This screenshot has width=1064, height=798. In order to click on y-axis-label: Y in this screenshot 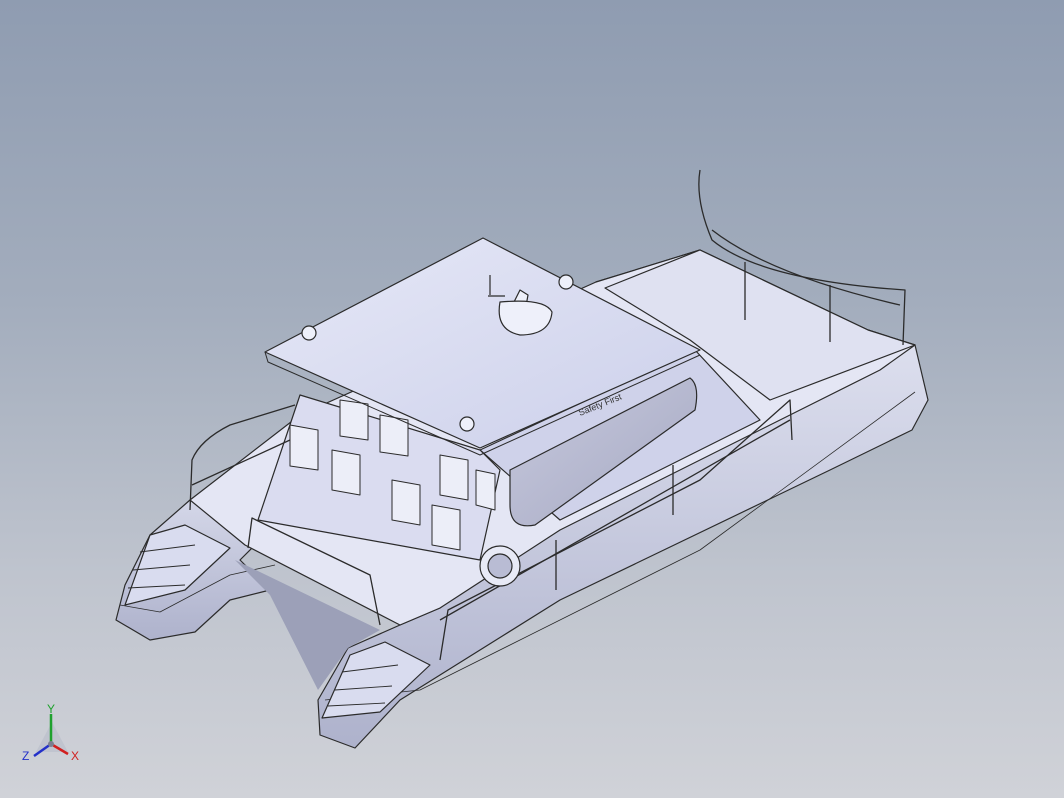, I will do `click(51, 709)`.